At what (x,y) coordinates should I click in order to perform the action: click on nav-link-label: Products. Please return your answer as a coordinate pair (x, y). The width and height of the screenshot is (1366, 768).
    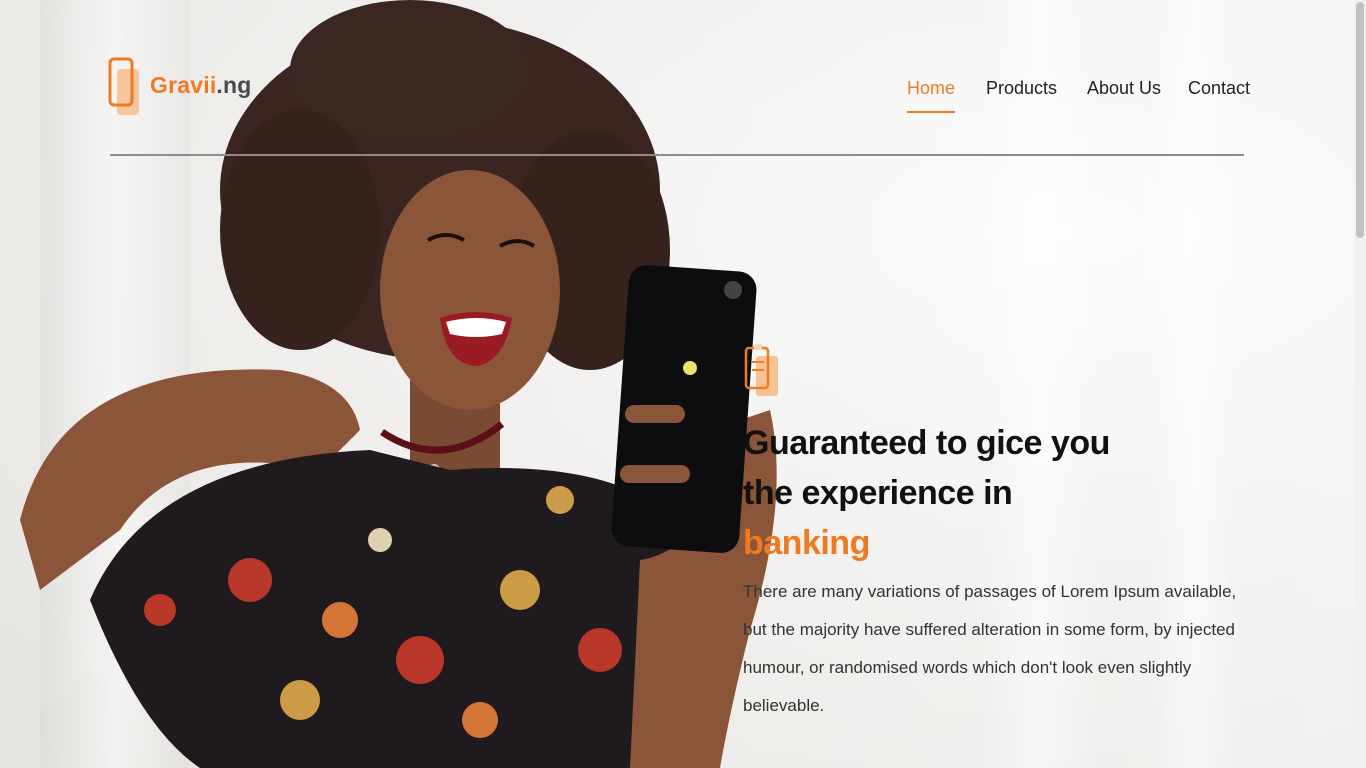
    Looking at the image, I should click on (1022, 88).